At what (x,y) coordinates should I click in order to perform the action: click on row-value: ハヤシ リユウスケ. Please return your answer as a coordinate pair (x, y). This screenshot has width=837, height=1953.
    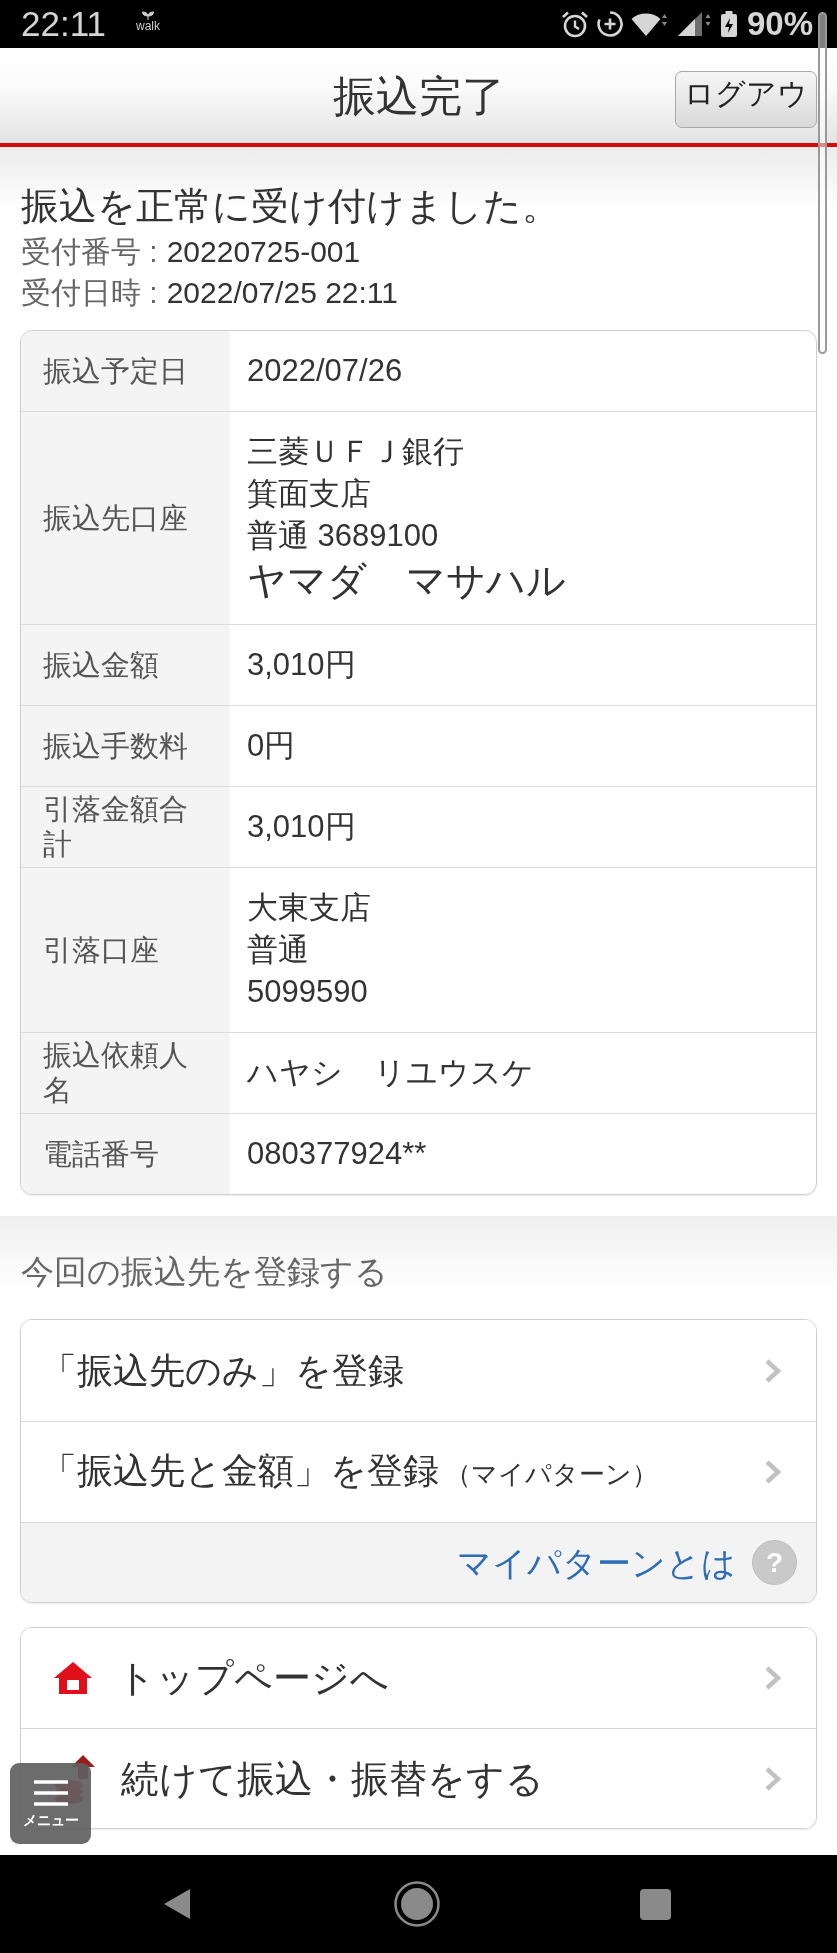
    Looking at the image, I should click on (390, 1073).